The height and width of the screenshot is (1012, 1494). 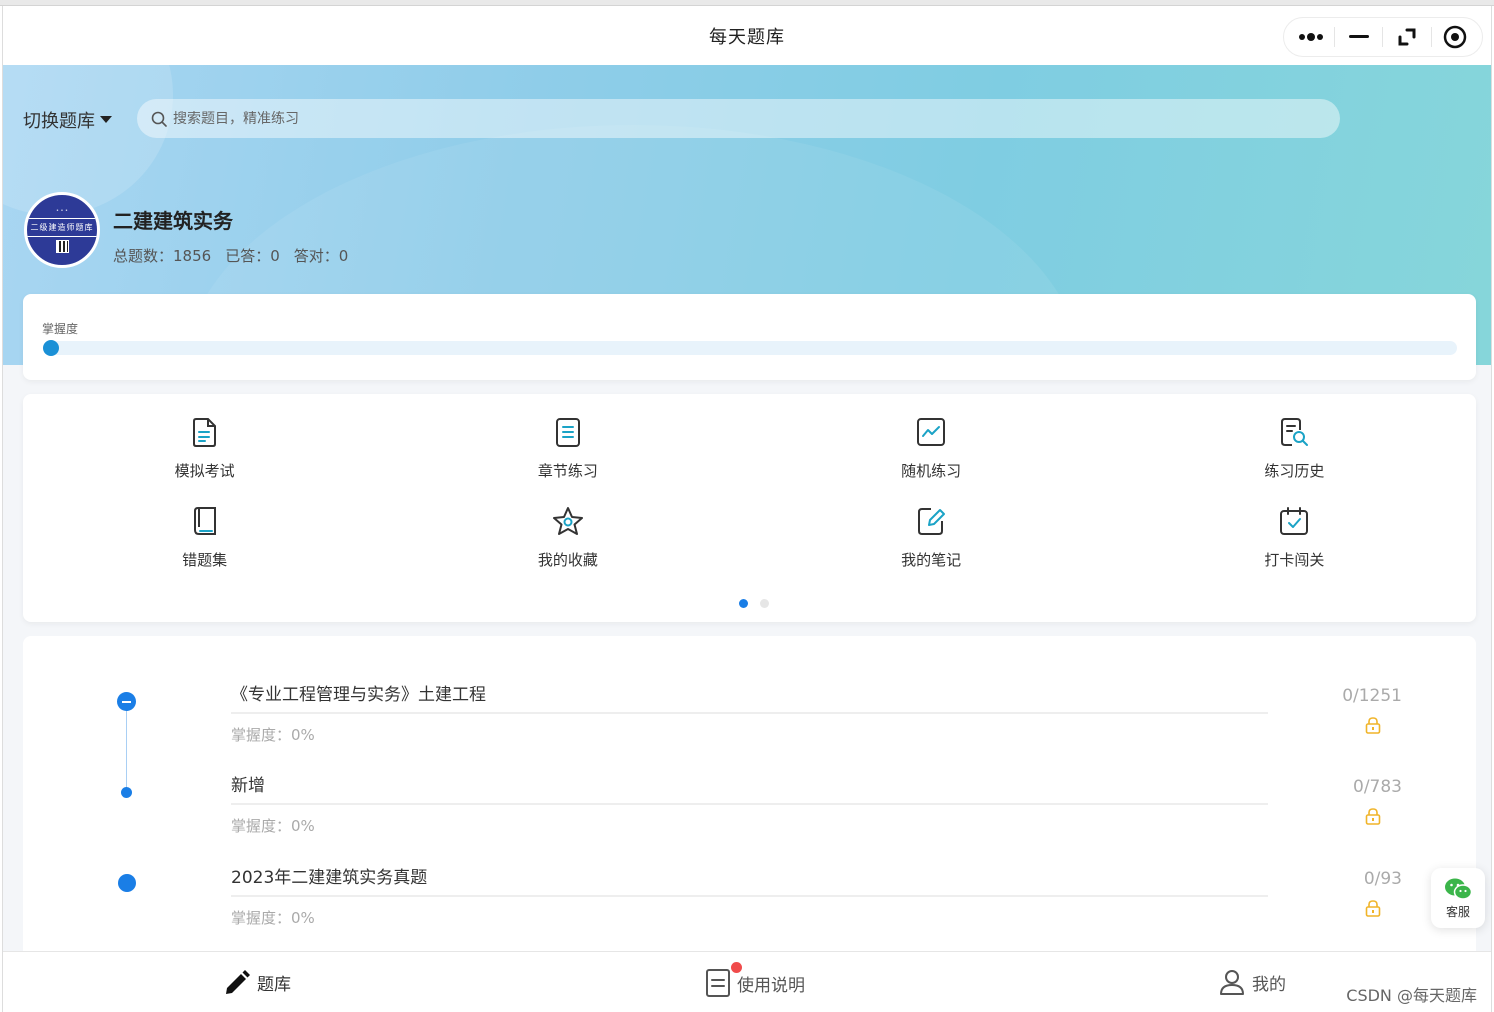 What do you see at coordinates (736, 967) in the screenshot?
I see `notification-dot` at bounding box center [736, 967].